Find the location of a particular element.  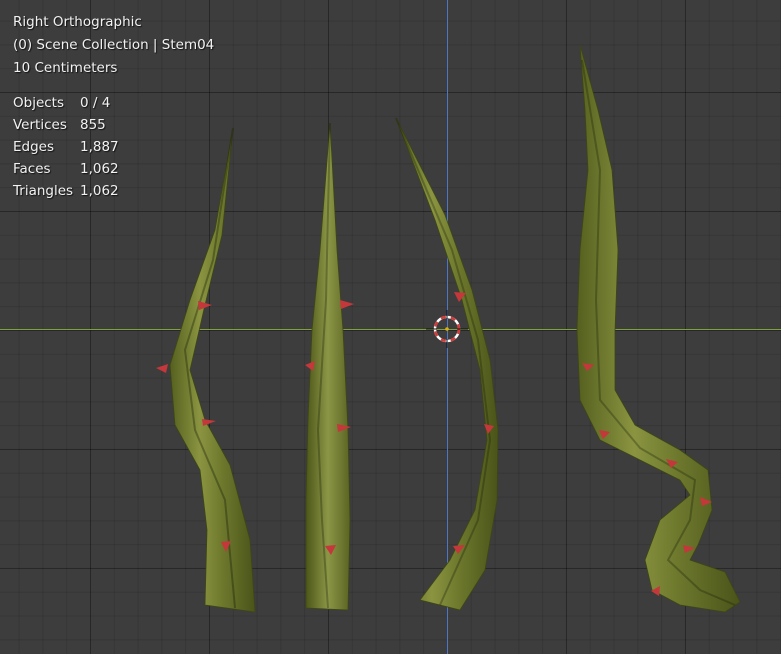

stat-value: 855 is located at coordinates (93, 125).